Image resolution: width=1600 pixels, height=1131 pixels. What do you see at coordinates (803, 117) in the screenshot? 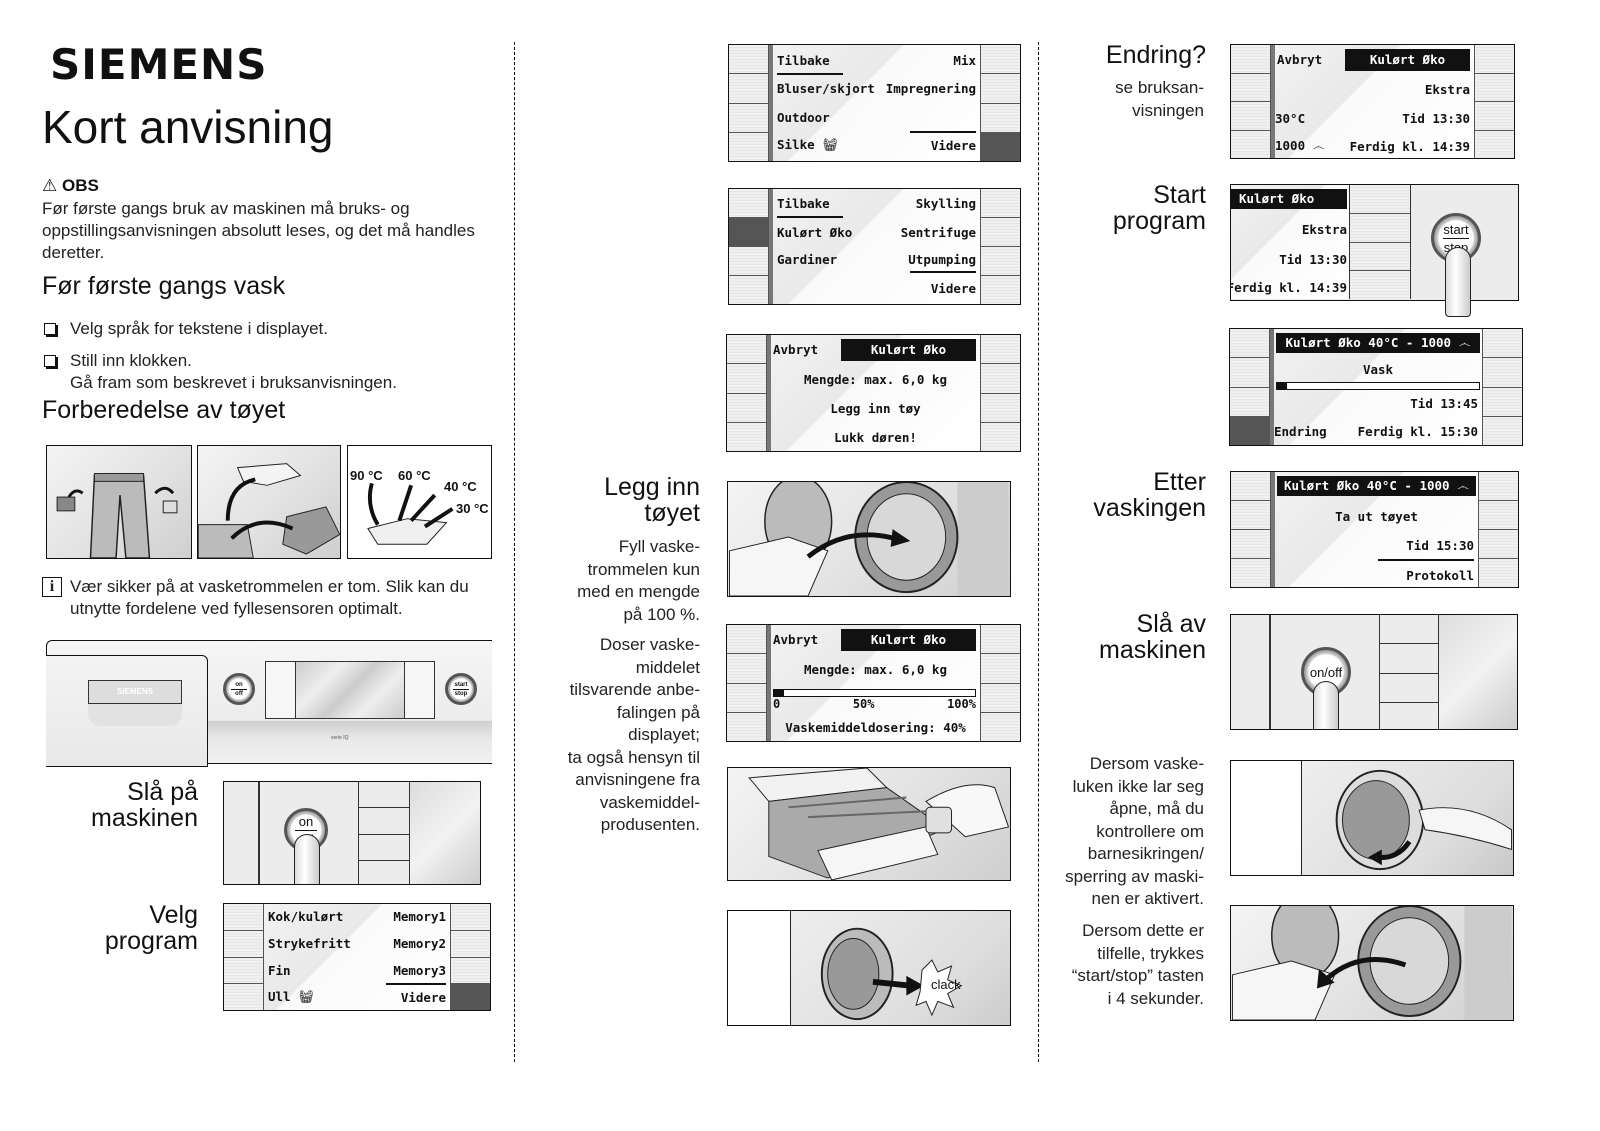
I see `menu-item: Outdoor` at bounding box center [803, 117].